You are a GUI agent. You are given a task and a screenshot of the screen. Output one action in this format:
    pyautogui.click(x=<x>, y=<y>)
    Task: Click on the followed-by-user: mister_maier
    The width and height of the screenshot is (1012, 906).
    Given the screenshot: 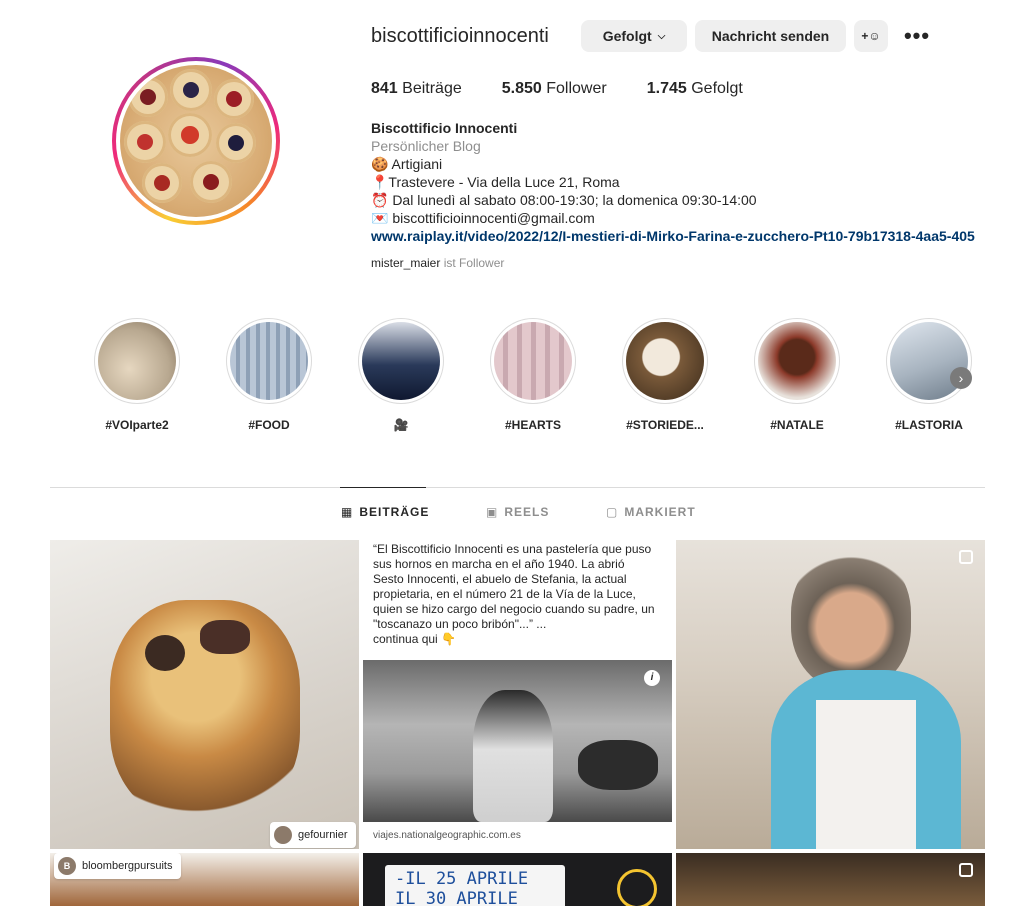 What is the action you would take?
    pyautogui.click(x=406, y=263)
    